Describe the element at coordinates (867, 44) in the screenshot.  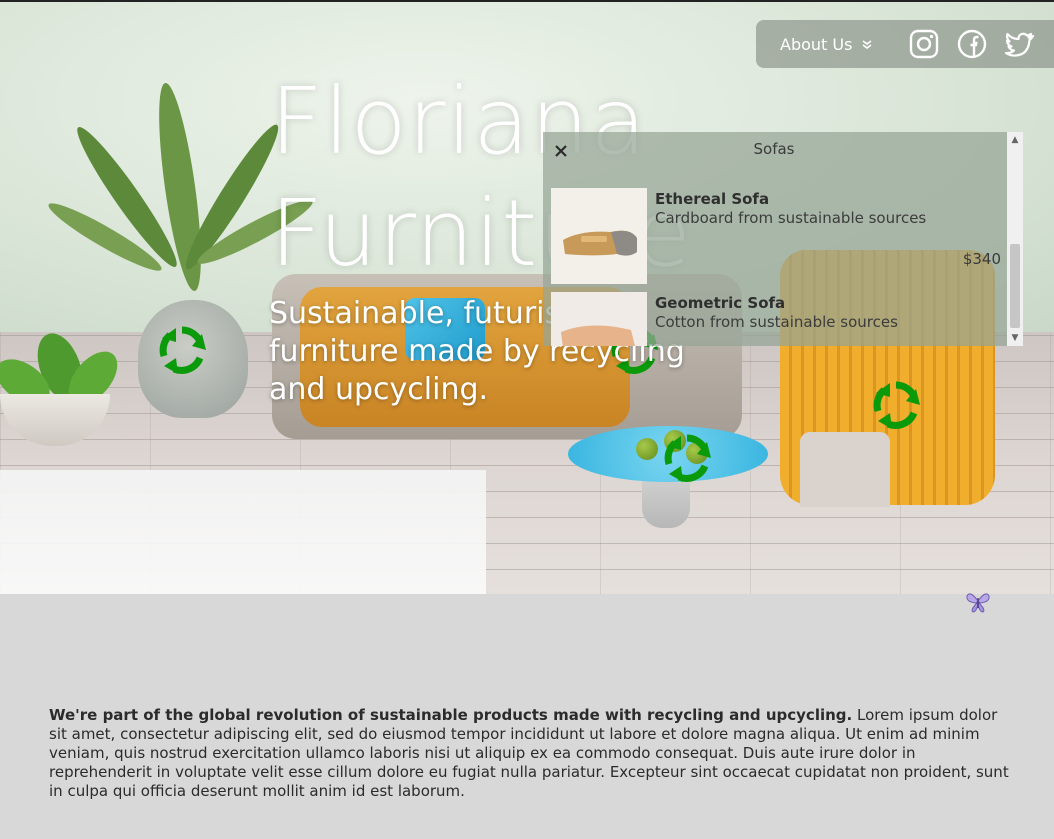
I see `chevron-down-icon` at that location.